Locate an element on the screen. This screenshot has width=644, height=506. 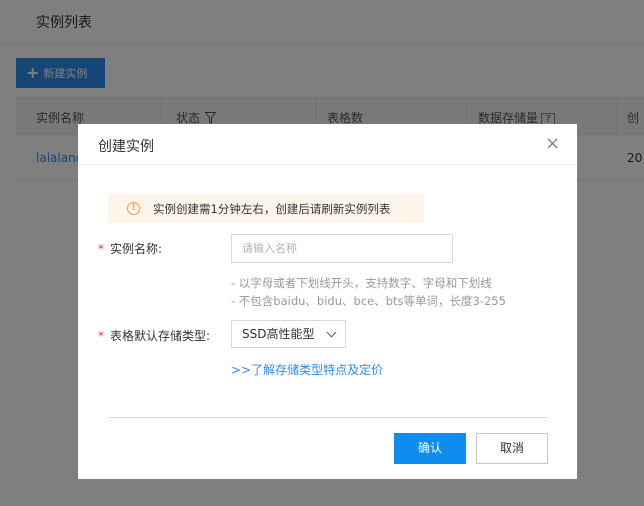
dialog-title: 创建实例 is located at coordinates (126, 147).